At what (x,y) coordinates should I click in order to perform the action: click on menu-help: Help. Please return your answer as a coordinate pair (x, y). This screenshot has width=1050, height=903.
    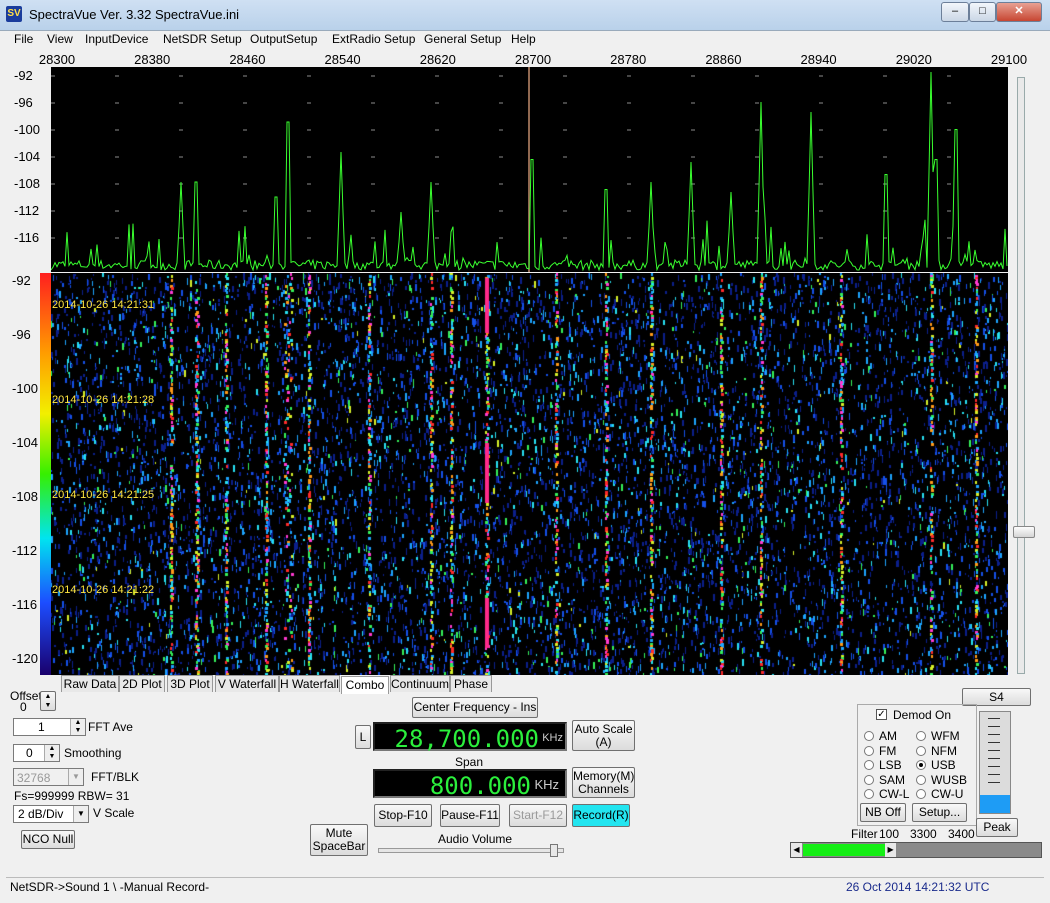
    Looking at the image, I should click on (523, 39).